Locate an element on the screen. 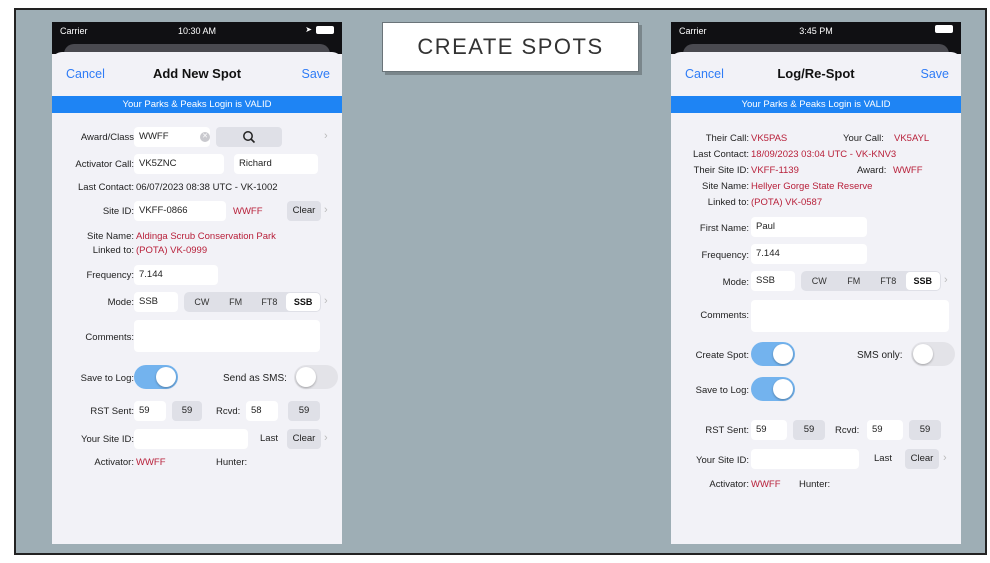 This screenshot has height=563, width=990. award-class-label: Award/Class is located at coordinates (107, 137).